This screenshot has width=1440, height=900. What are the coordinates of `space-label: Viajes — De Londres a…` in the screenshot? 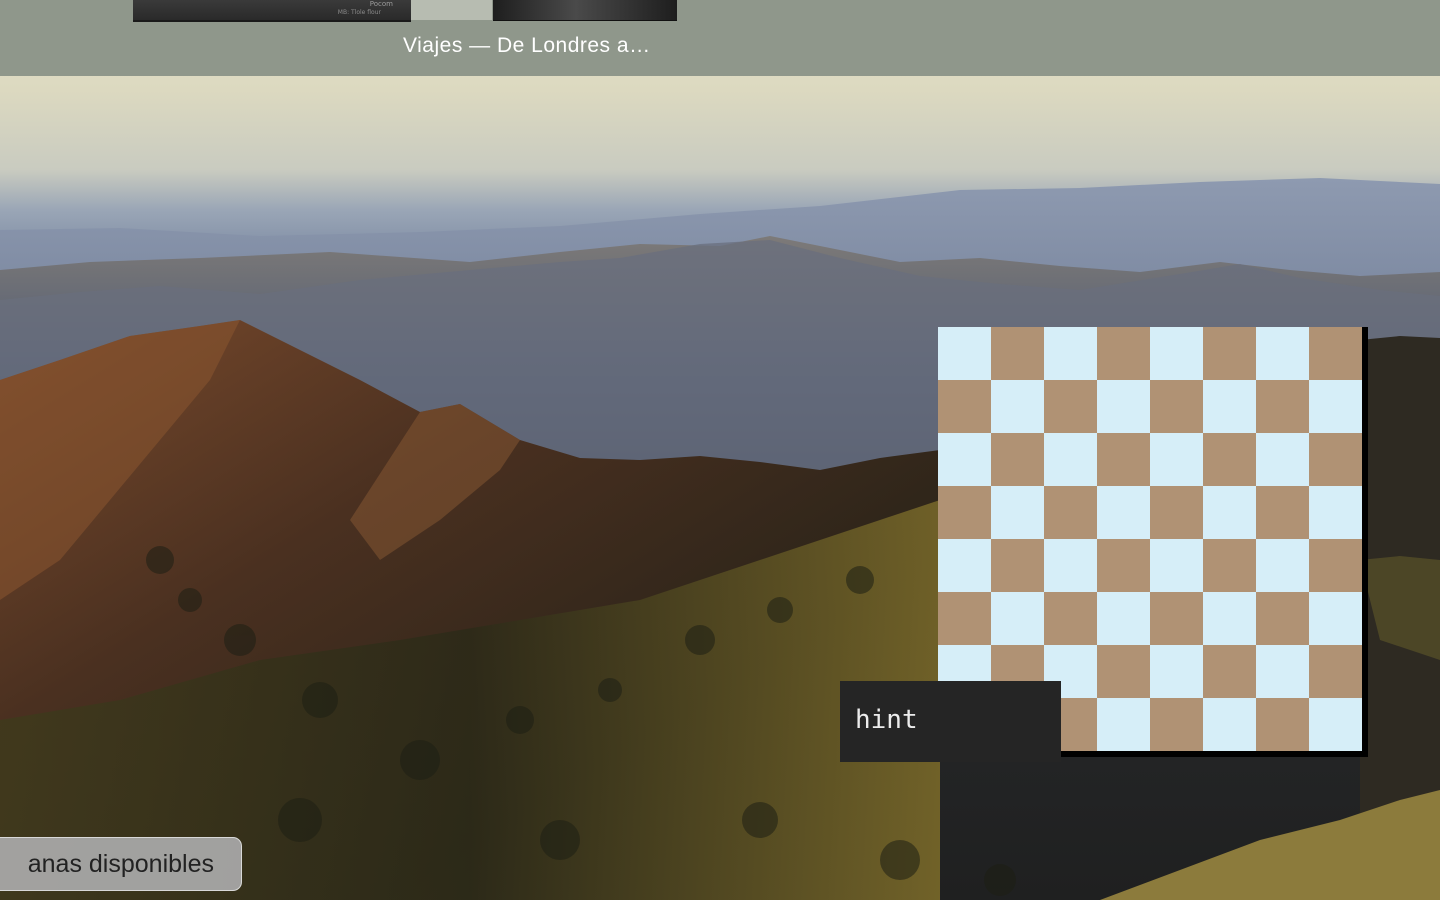 It's located at (540, 46).